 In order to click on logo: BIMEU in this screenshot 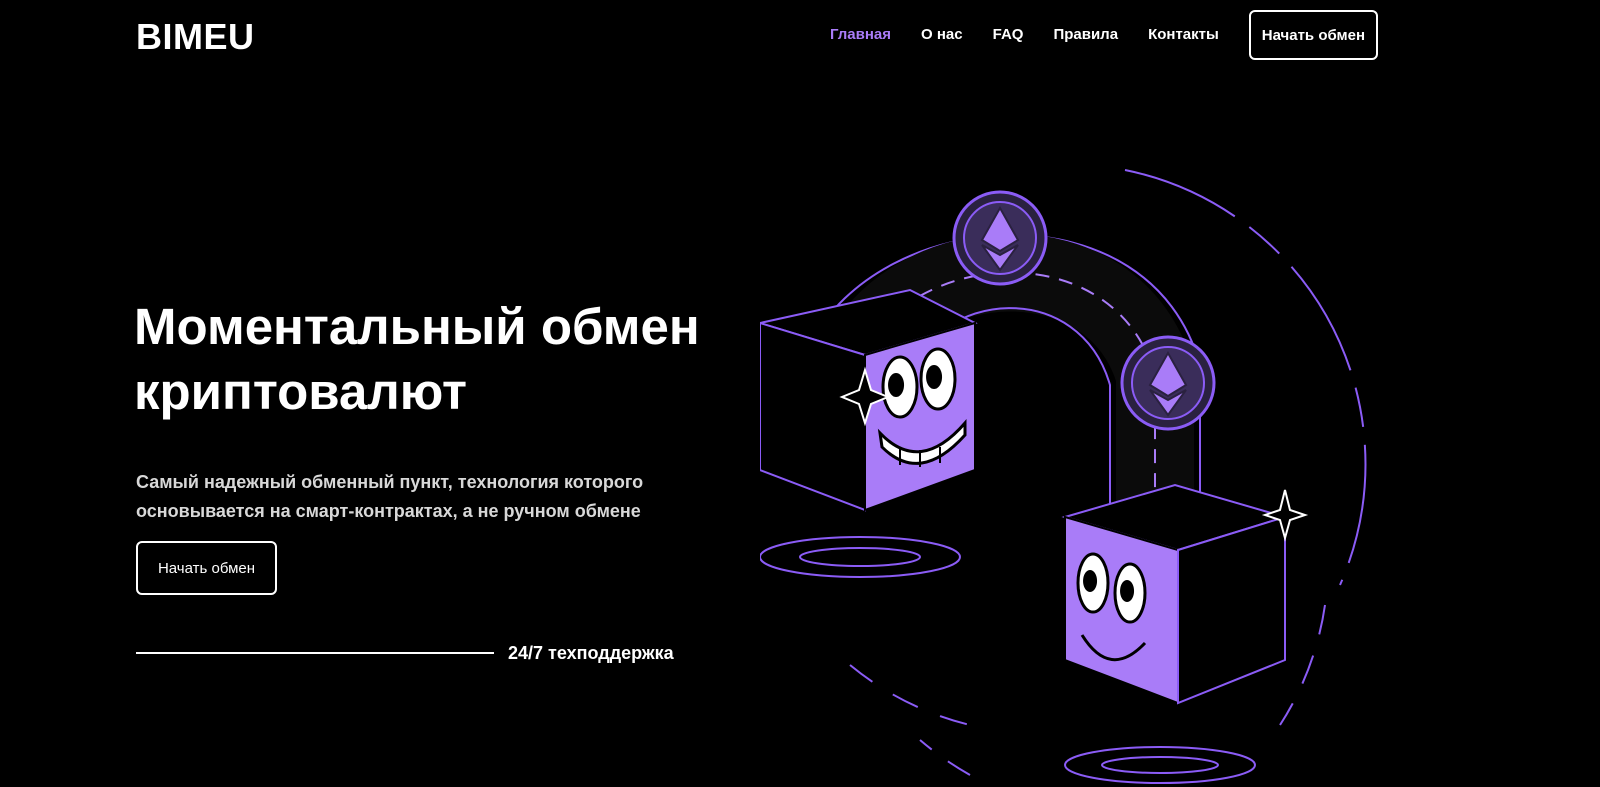, I will do `click(195, 37)`.